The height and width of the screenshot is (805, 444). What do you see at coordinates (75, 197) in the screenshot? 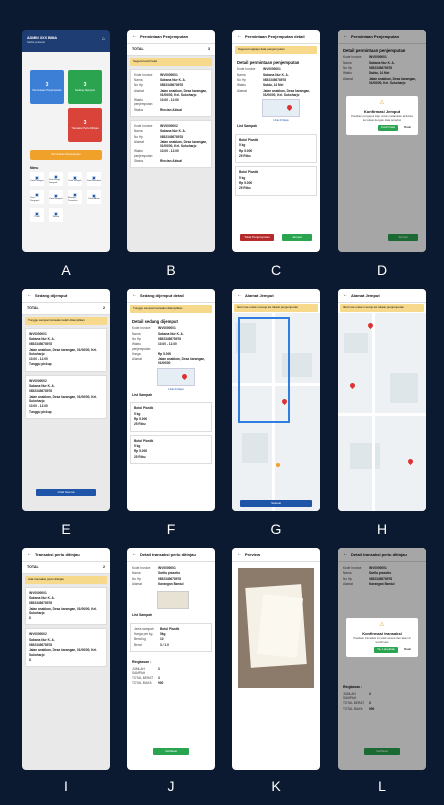
I see `menu-item: ▣ Riwayat Transaksi` at bounding box center [75, 197].